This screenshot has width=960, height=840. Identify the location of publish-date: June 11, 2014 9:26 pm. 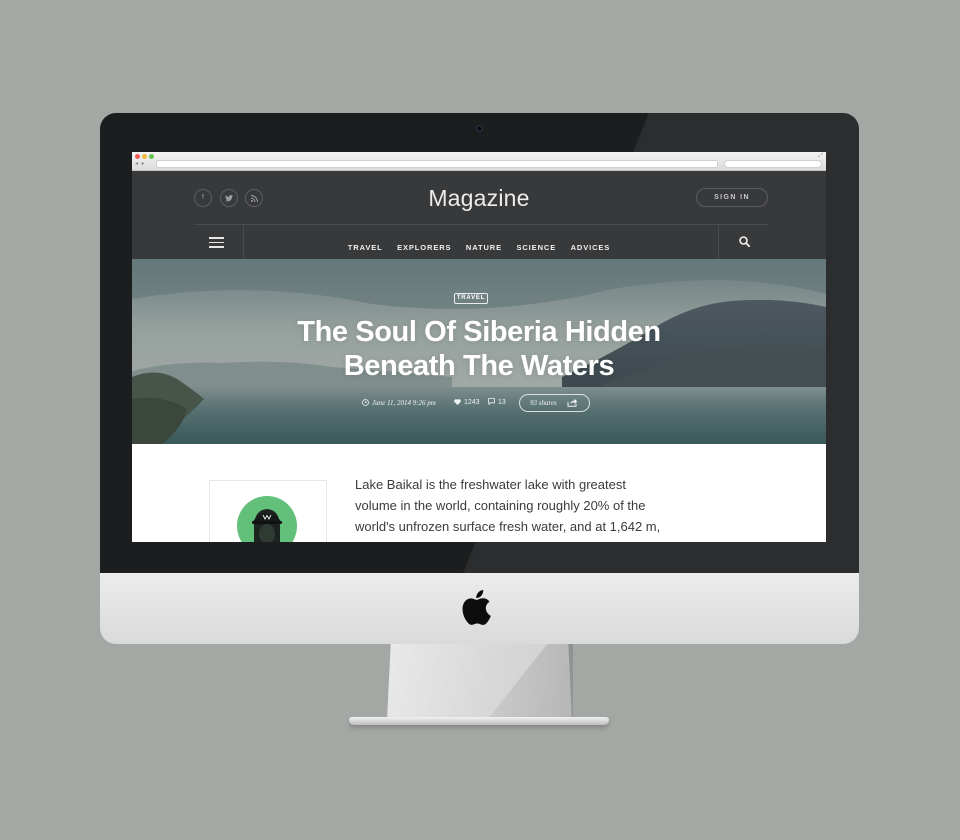
(399, 403).